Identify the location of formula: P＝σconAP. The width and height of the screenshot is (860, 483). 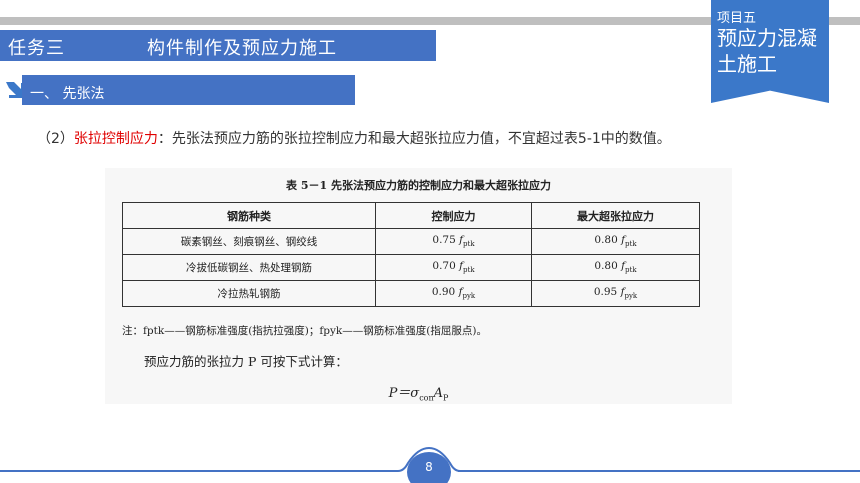
(418, 394).